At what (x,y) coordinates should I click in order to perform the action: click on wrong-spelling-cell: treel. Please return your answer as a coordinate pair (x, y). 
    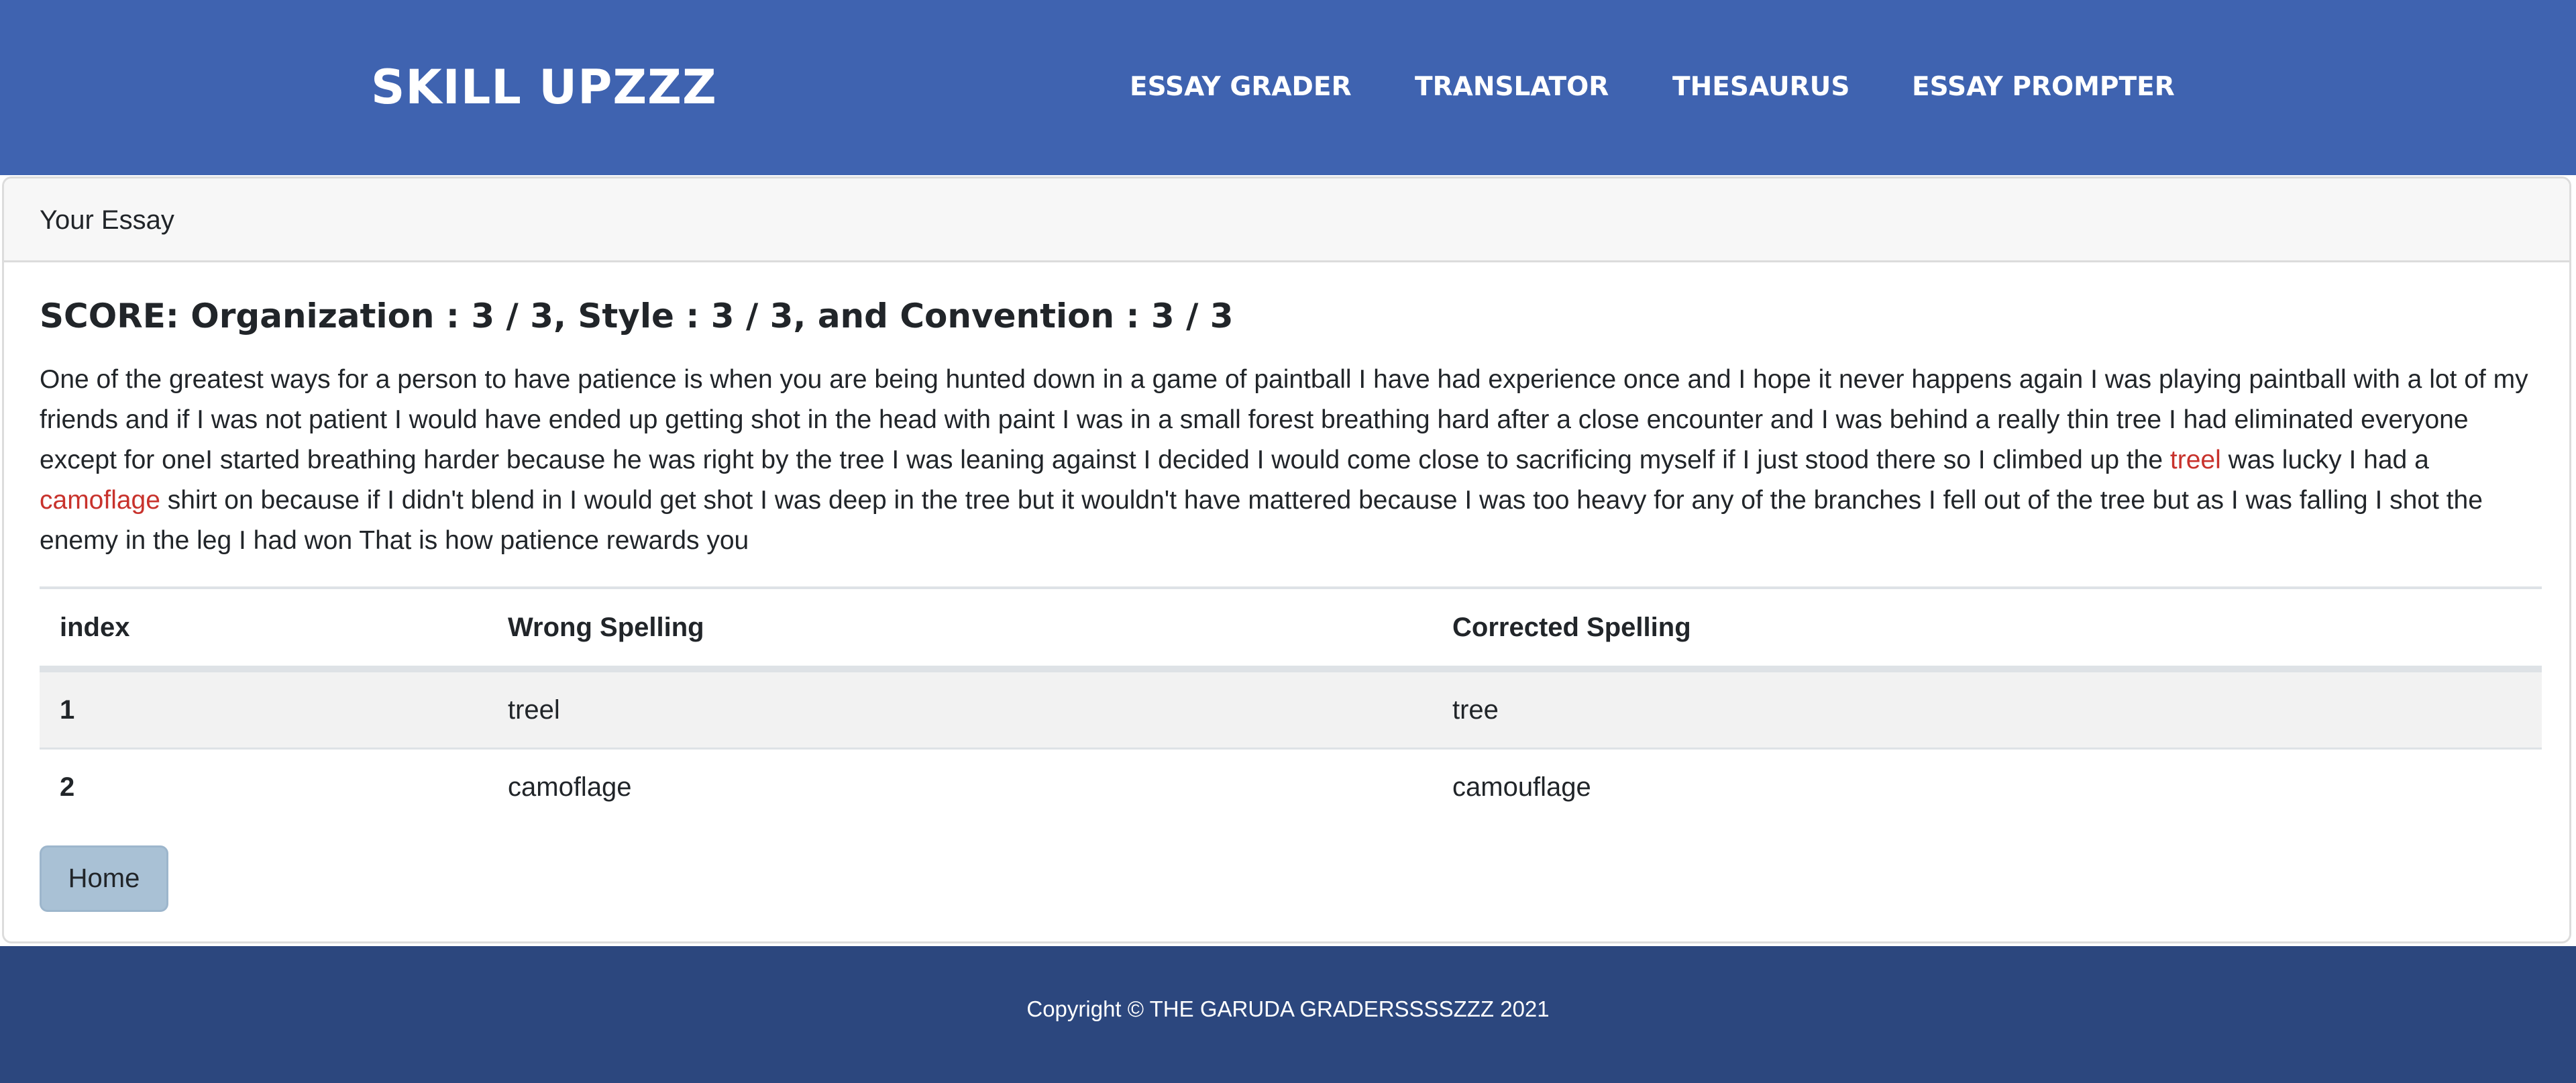
    Looking at the image, I should click on (960, 709).